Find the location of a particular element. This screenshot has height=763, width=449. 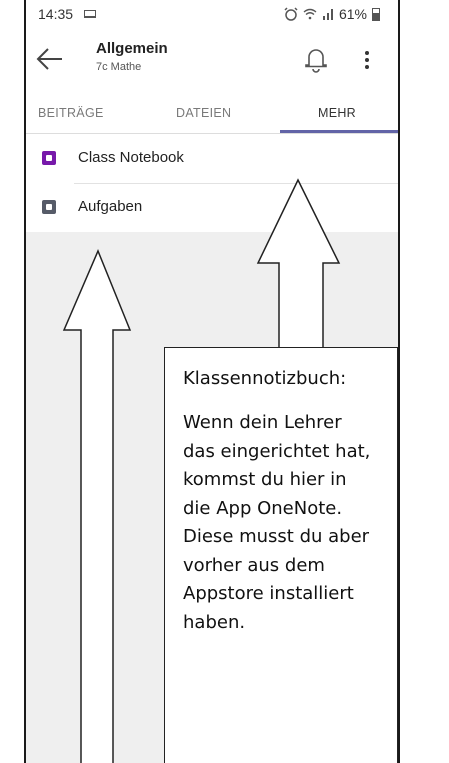

up-arrow-right-shape is located at coordinates (298, 262).